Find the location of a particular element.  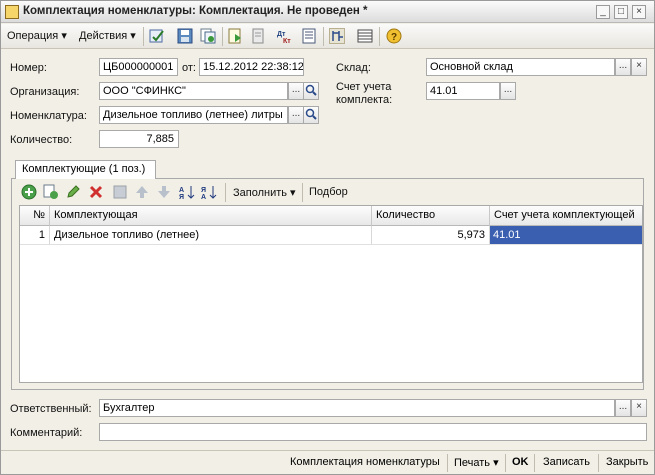

end-edit-icon is located at coordinates (120, 192).